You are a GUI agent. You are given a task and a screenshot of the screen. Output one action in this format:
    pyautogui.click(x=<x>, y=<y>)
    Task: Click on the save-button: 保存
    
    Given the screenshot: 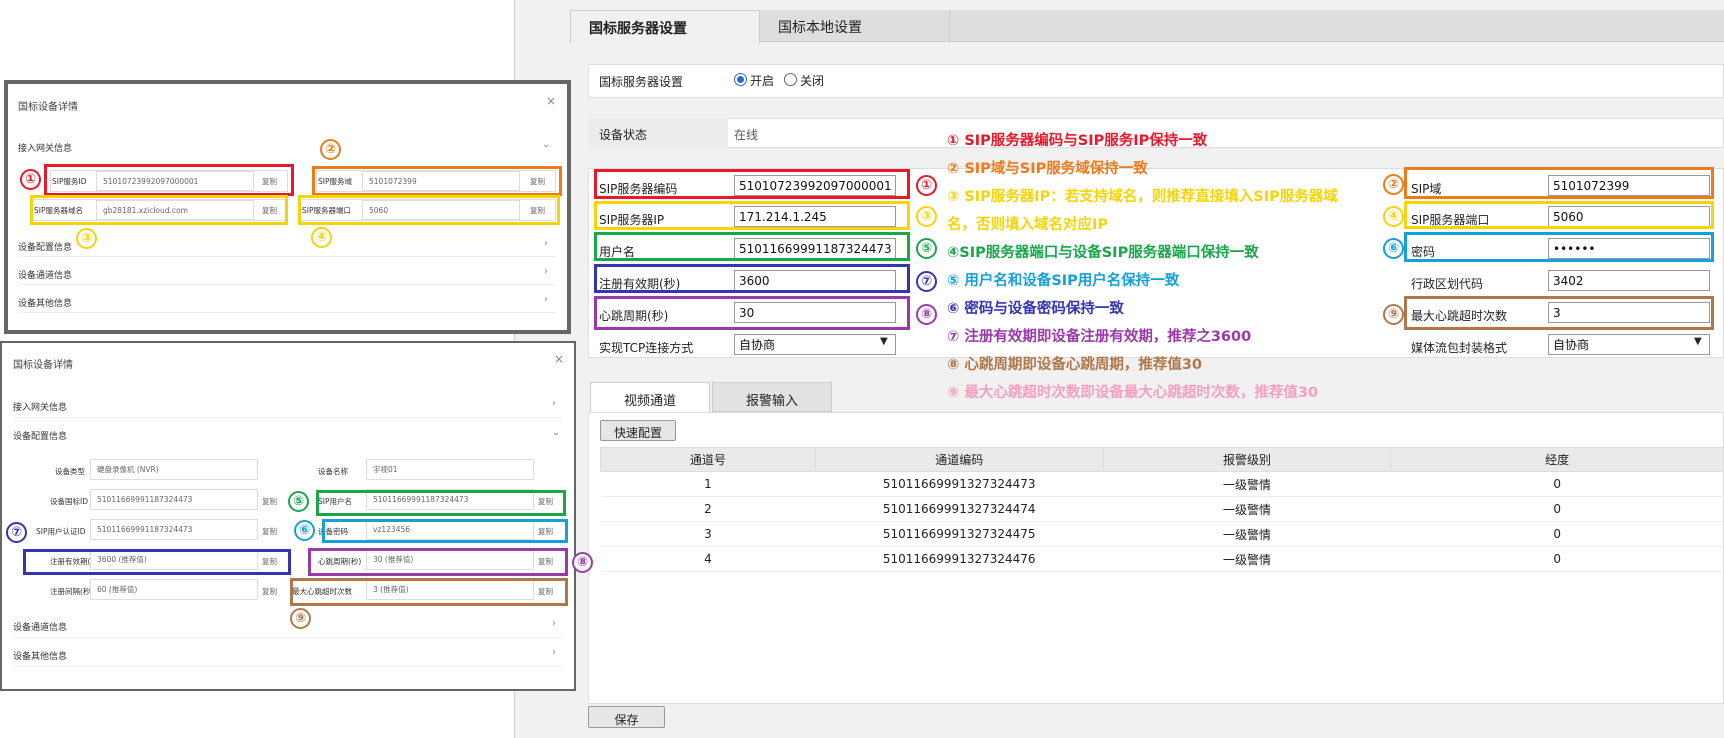 What is the action you would take?
    pyautogui.click(x=626, y=717)
    